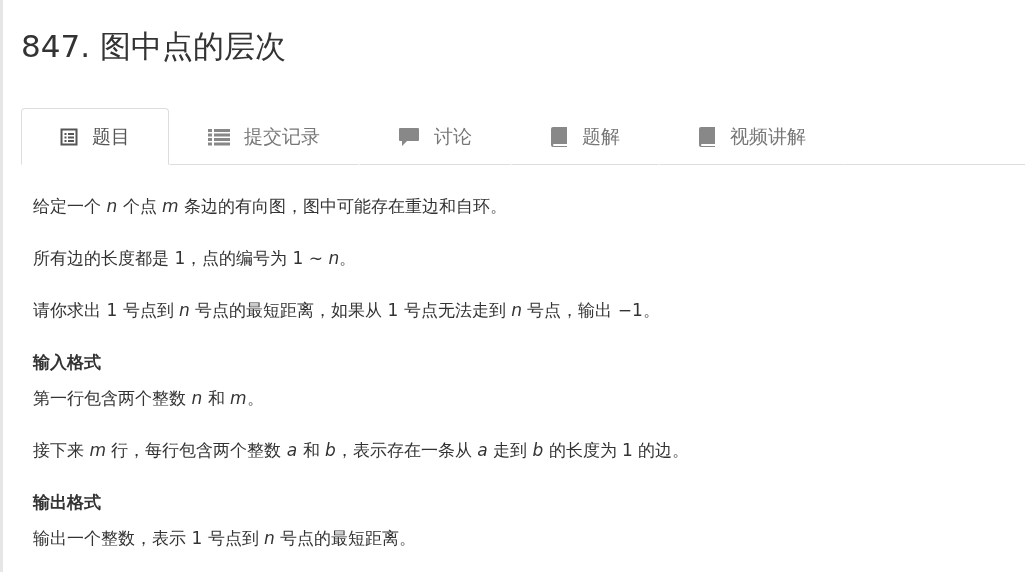 The image size is (1025, 572). Describe the element at coordinates (270, 206) in the screenshot. I see `paragraph: 给定一个 n 个点 m 条边的有向图，图中可能存在重边和自环。` at that location.